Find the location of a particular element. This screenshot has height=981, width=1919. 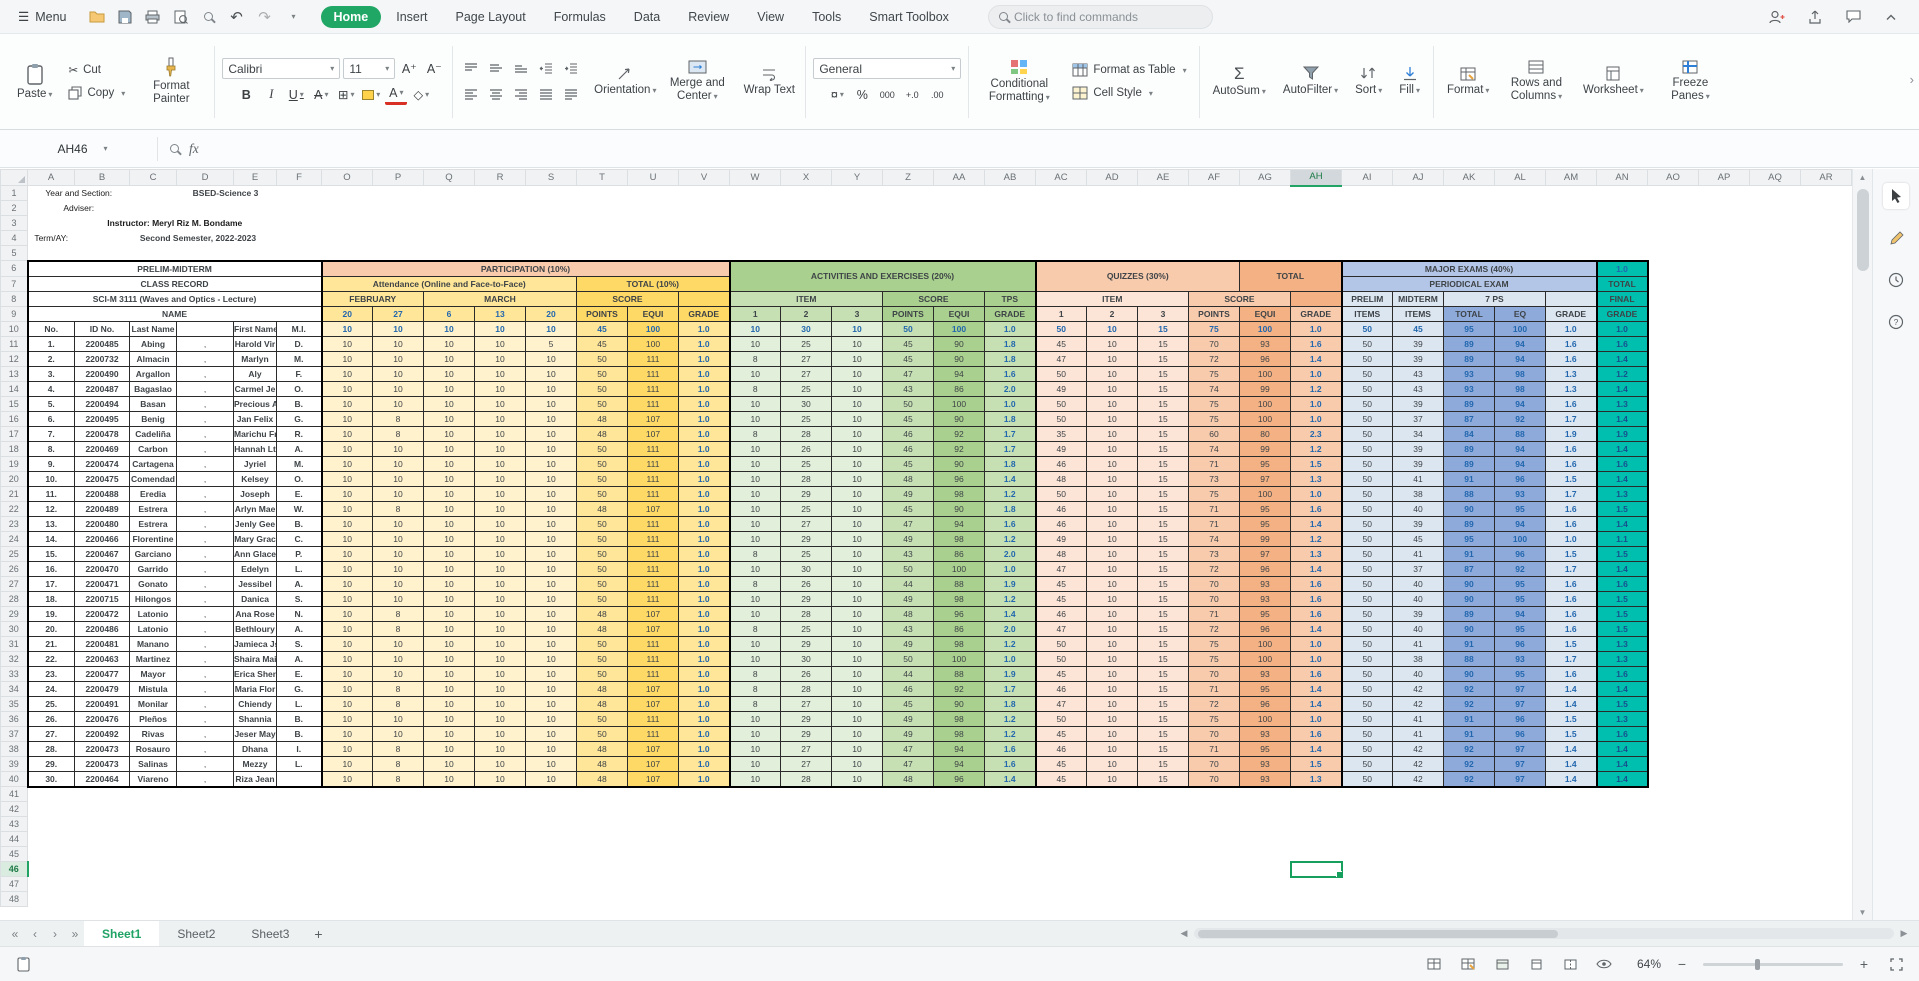

cell: 43 is located at coordinates (1418, 373).